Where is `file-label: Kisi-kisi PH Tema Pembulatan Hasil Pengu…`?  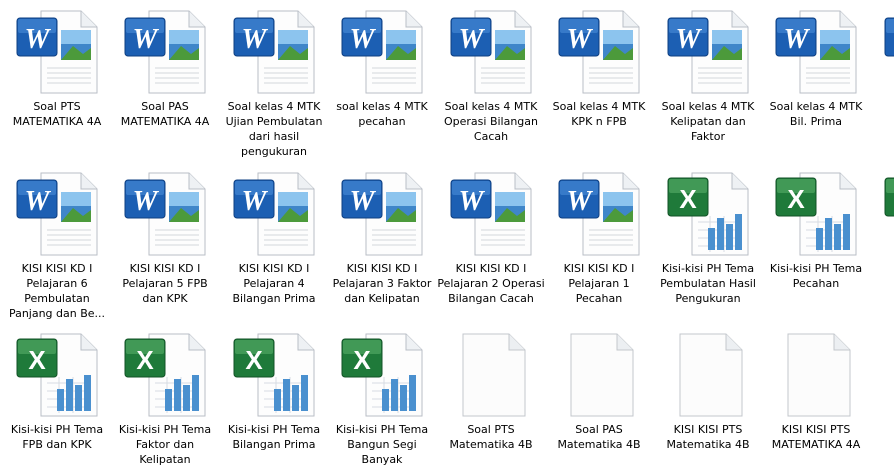 file-label: Kisi-kisi PH Tema Pembulatan Hasil Pengu… is located at coordinates (708, 283).